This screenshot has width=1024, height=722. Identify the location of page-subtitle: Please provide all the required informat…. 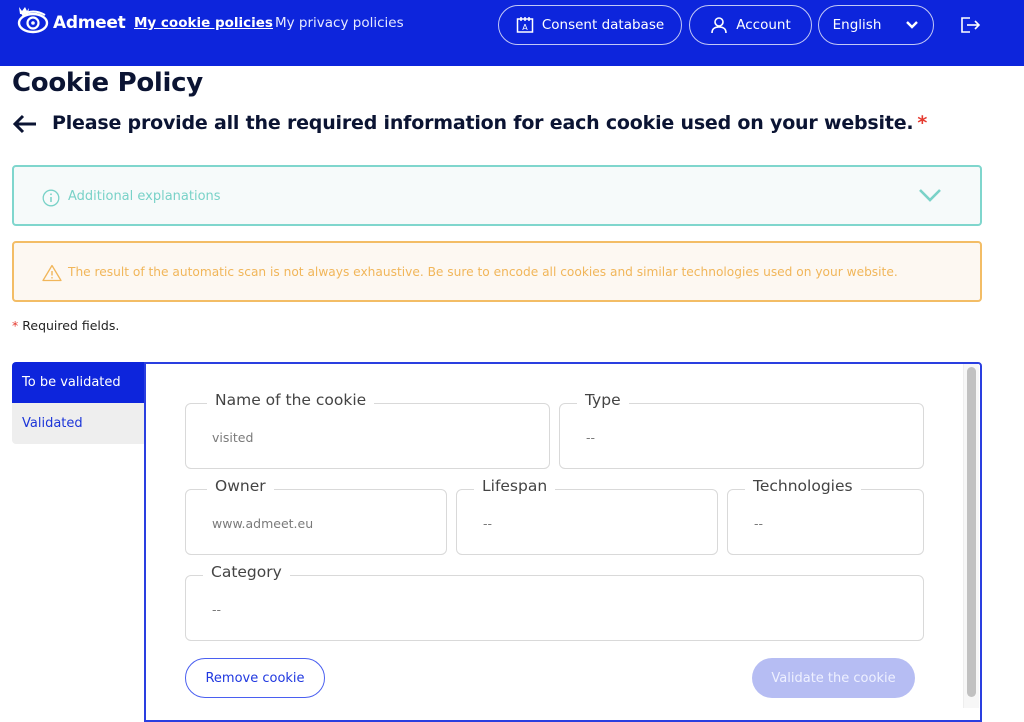
(489, 123).